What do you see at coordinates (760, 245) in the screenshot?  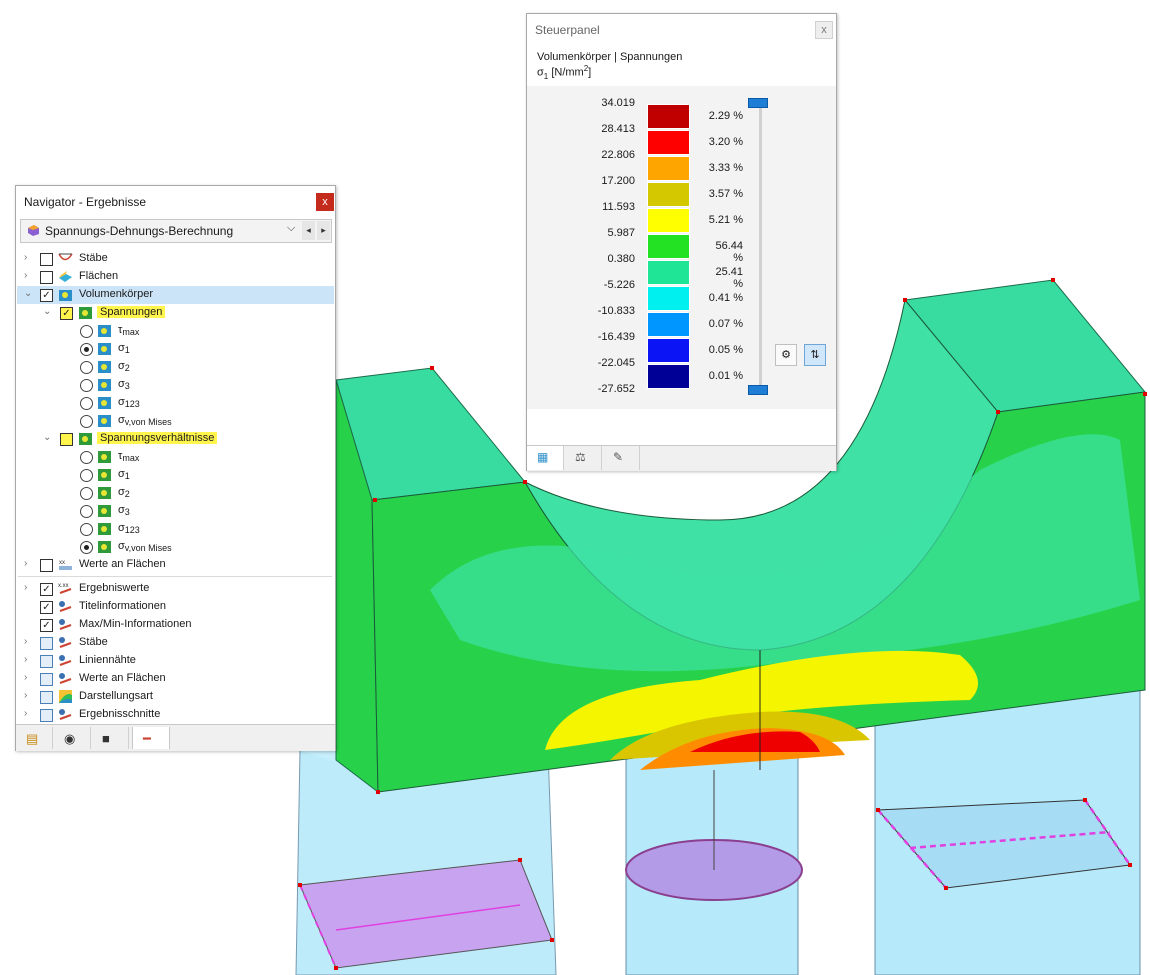 I see `range-slider-track` at bounding box center [760, 245].